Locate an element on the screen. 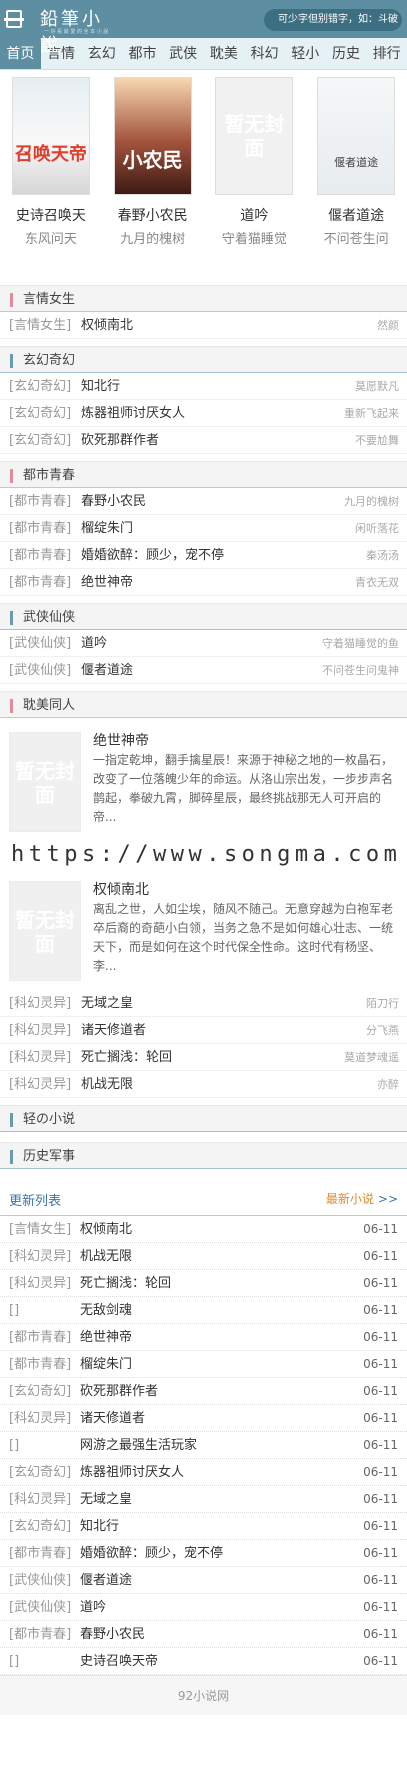  list-item: [玄幻奇幻] 砍死那群作者 不要尬舞 is located at coordinates (203, 440).